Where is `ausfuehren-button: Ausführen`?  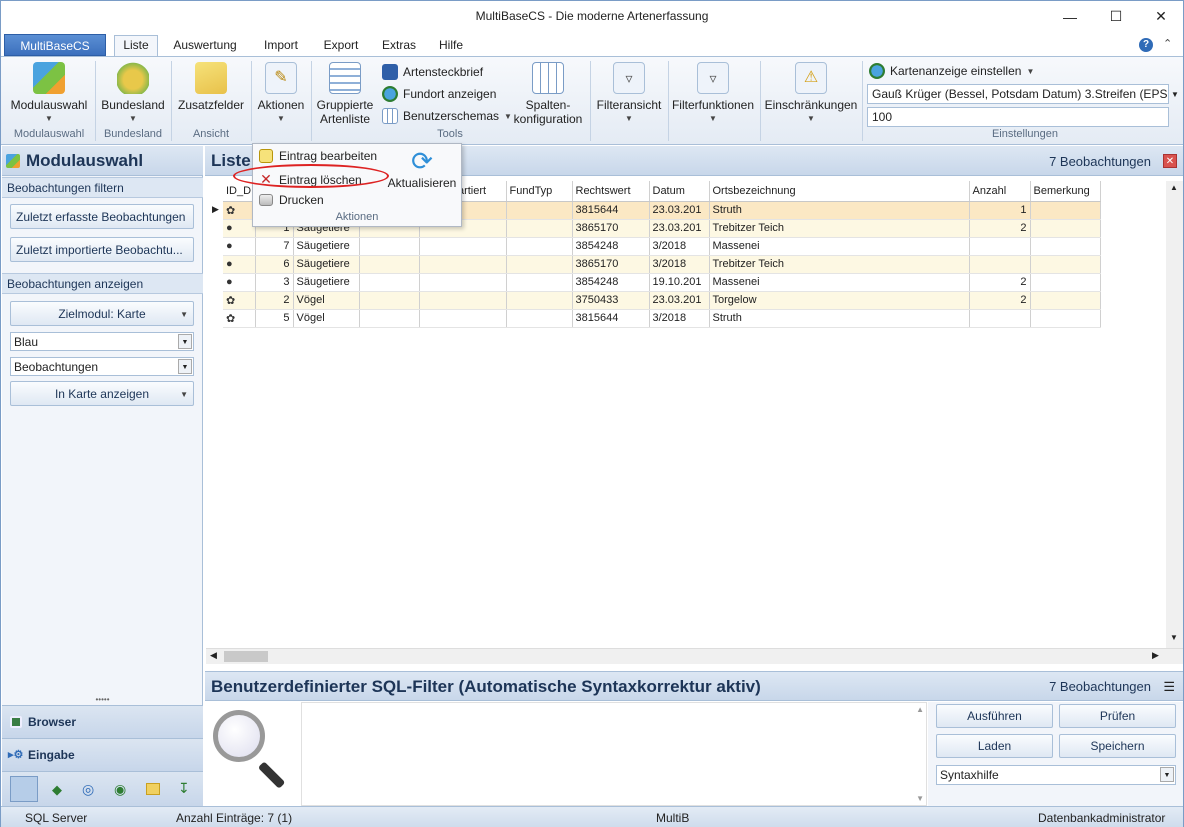
ausfuehren-button: Ausführen is located at coordinates (994, 716).